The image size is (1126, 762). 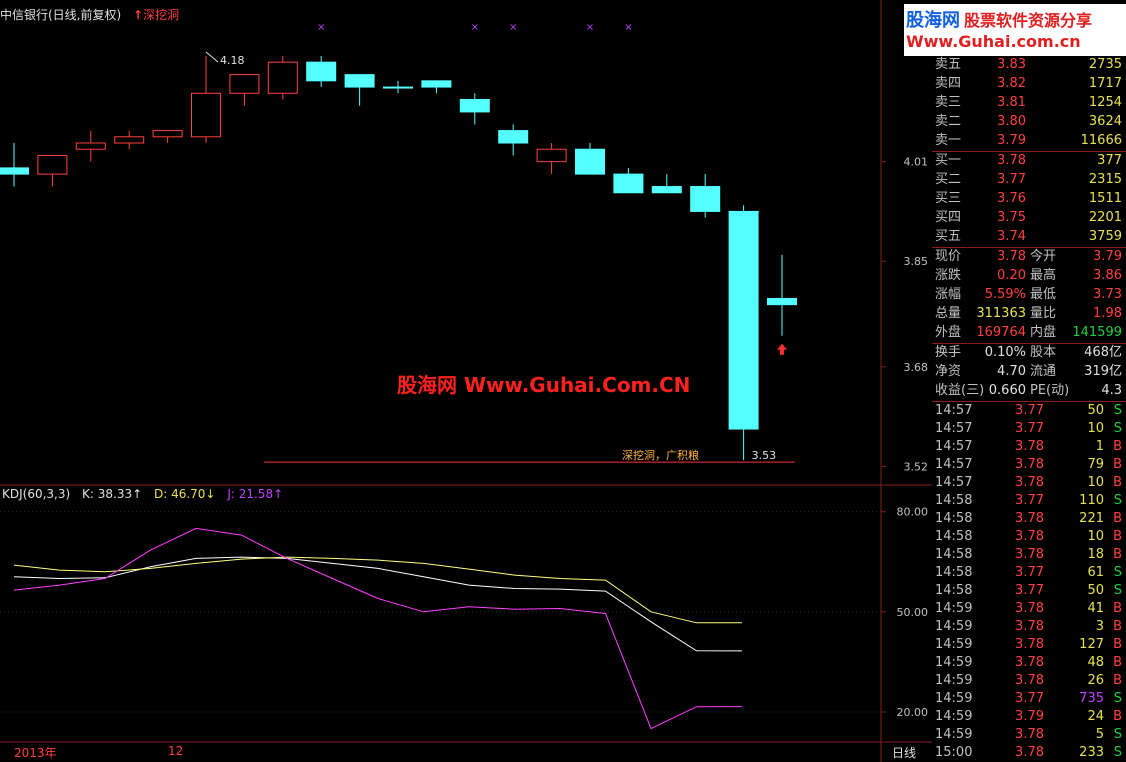 I want to click on stat-row: 净资 4.70 流通 319亿, so click(x=1029, y=372).